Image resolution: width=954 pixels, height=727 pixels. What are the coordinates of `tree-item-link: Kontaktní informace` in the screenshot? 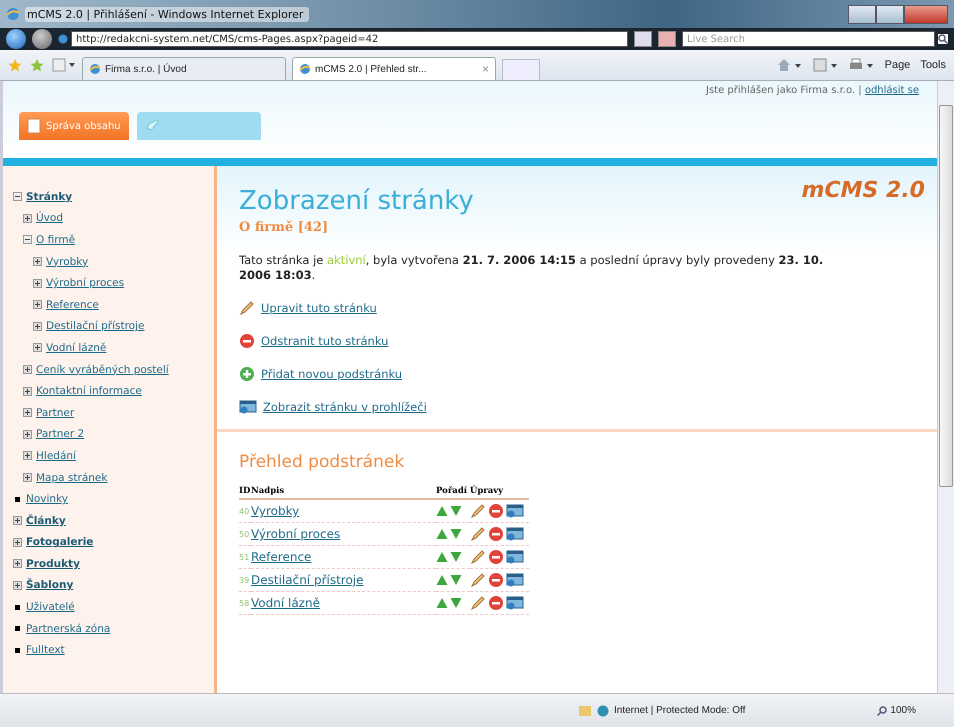 It's located at (89, 391).